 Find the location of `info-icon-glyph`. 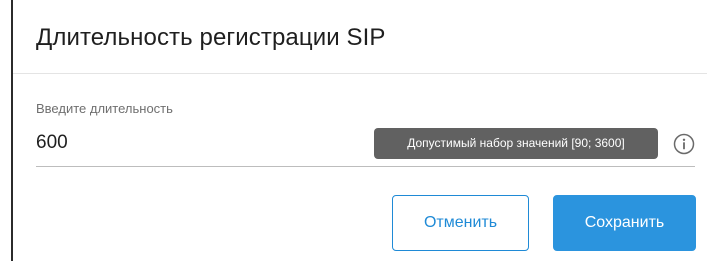

info-icon-glyph is located at coordinates (684, 144).